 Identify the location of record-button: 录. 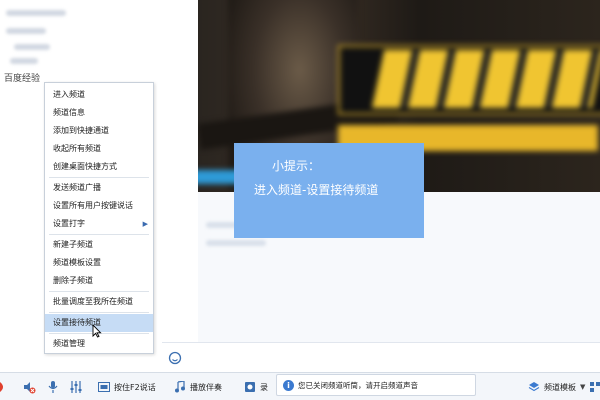
(256, 386).